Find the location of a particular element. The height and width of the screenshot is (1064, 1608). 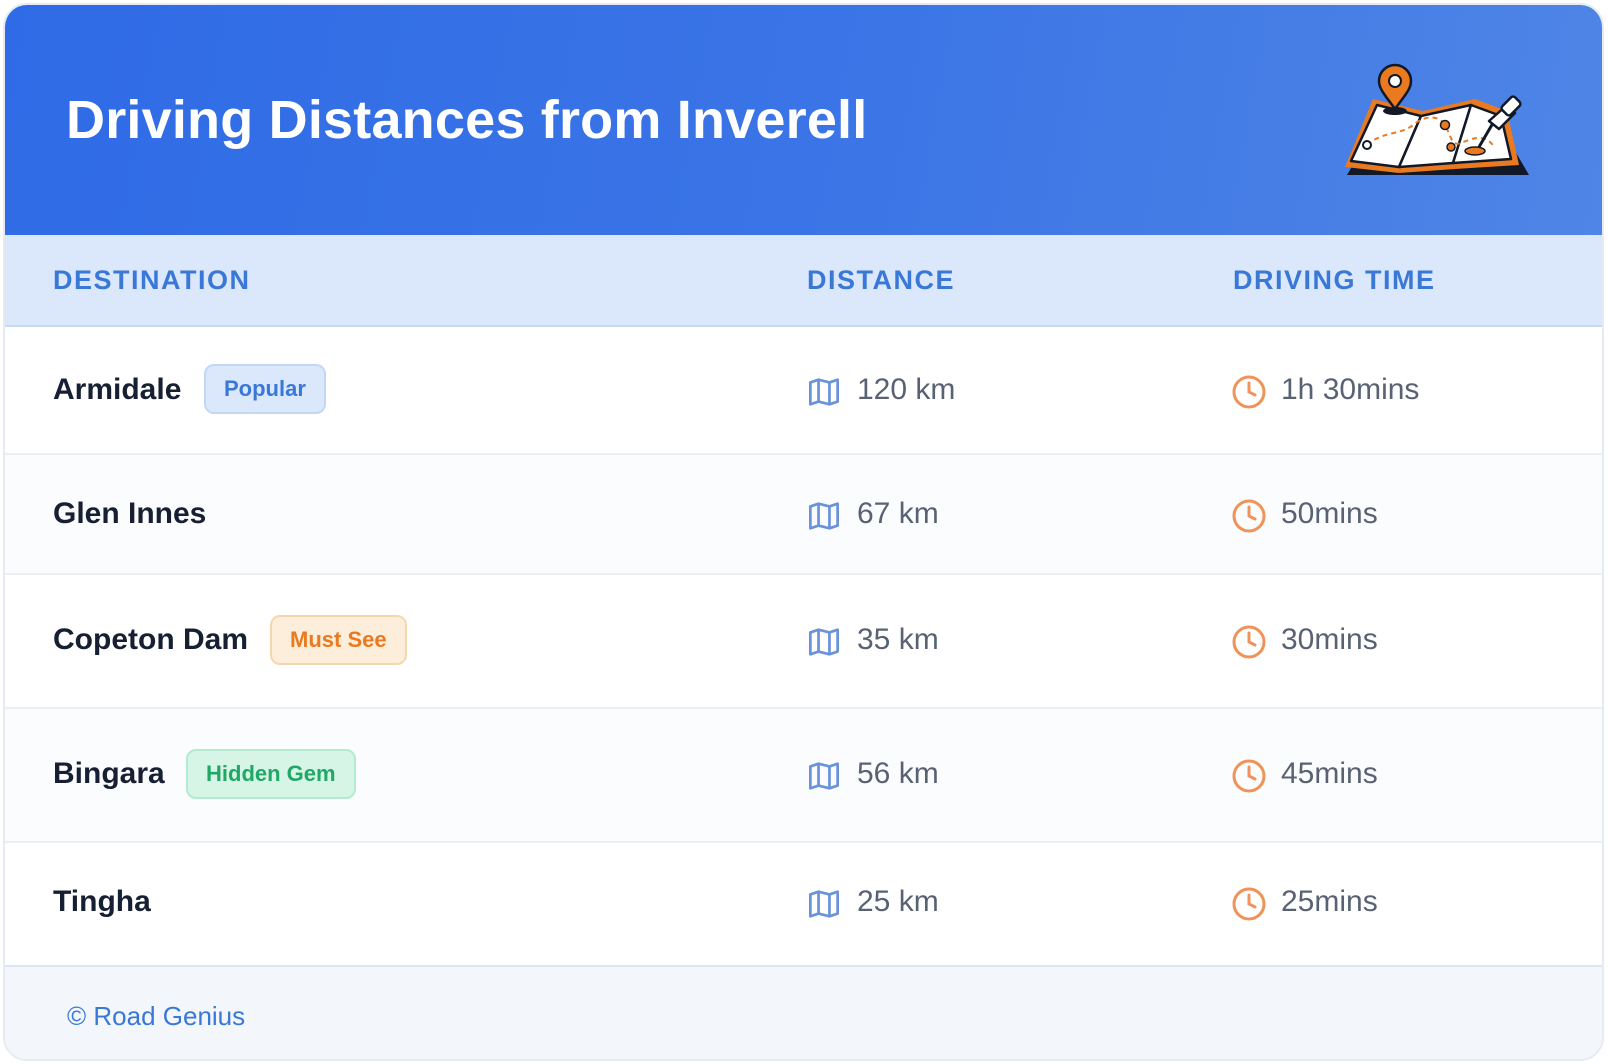

driving-time-value: 1h 30mins is located at coordinates (1350, 389).